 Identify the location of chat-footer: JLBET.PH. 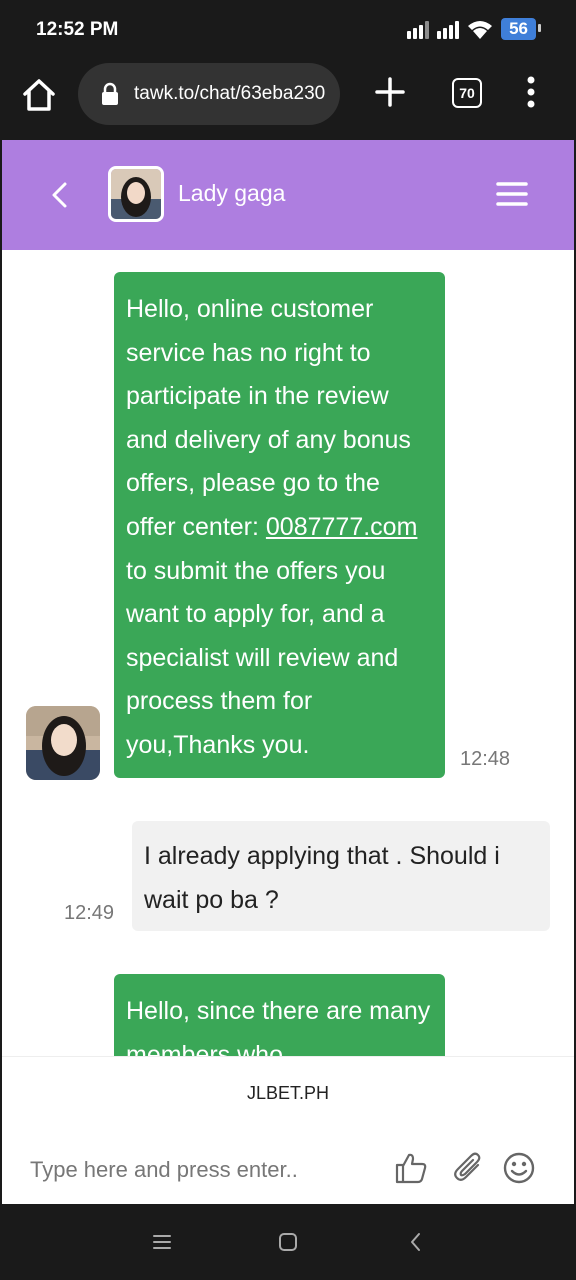
(288, 1130).